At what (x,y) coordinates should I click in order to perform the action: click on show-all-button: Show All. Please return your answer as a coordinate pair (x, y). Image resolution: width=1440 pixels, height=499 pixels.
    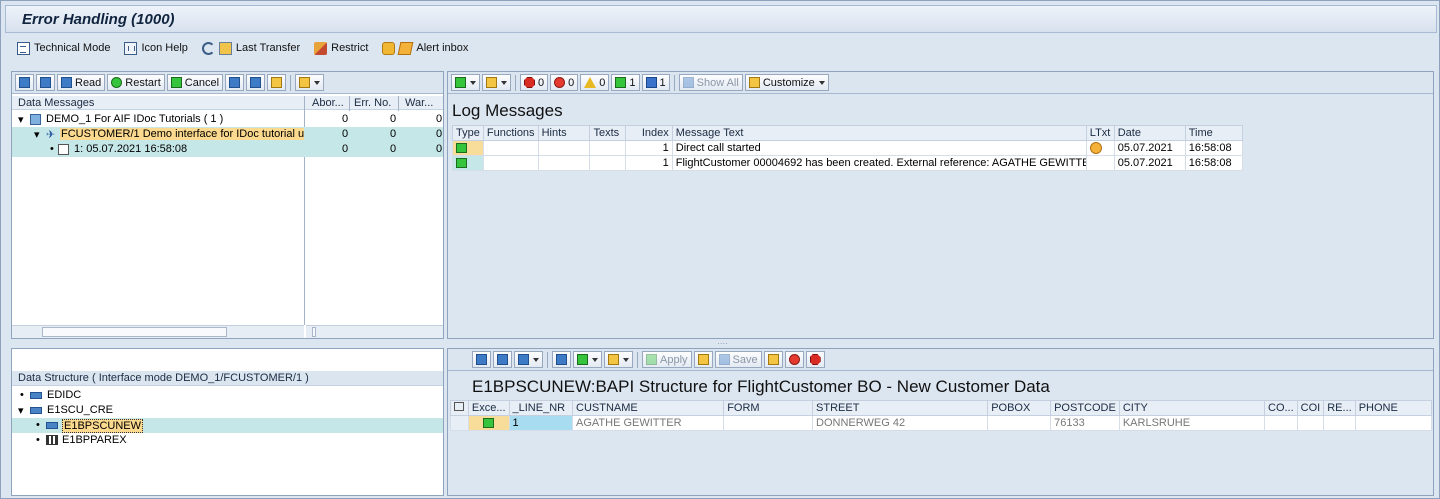
    Looking at the image, I should click on (710, 82).